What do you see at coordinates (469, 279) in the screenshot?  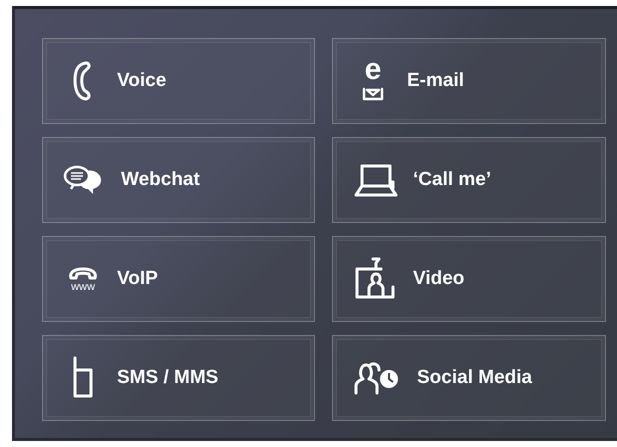 I see `channel-button: Video` at bounding box center [469, 279].